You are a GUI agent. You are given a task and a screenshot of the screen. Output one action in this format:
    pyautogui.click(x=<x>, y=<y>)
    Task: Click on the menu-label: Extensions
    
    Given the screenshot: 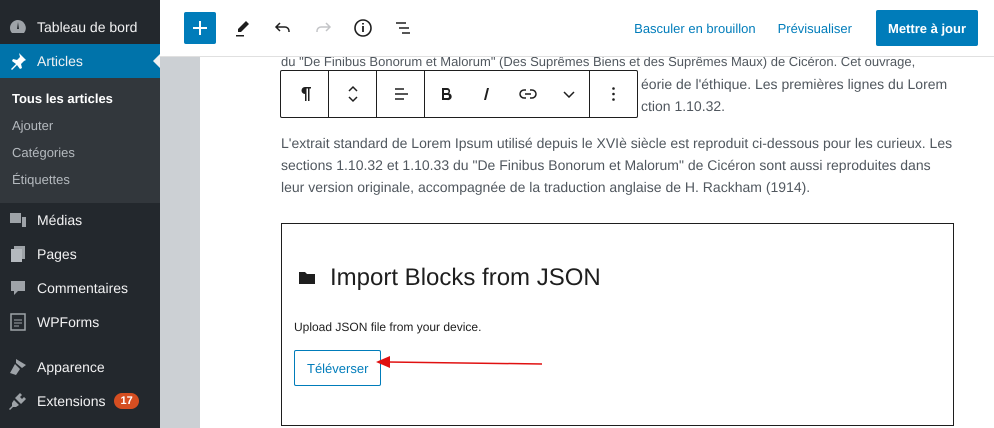 What is the action you would take?
    pyautogui.click(x=71, y=401)
    